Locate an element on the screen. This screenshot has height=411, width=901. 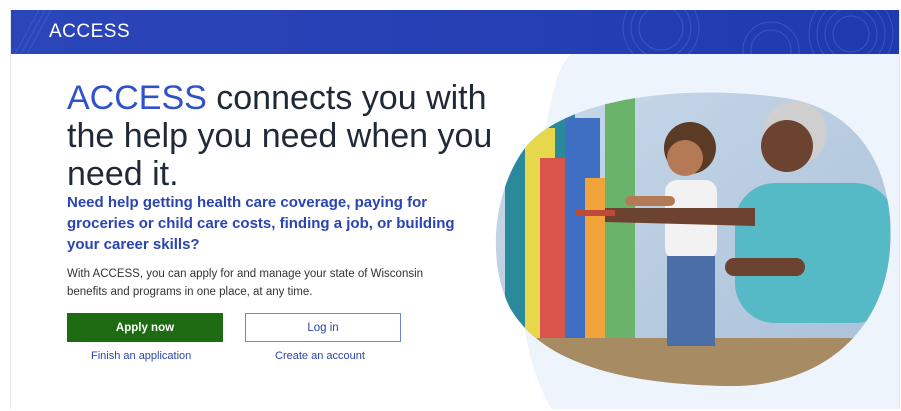
brand-logo-text: ACCESS is located at coordinates (89, 32).